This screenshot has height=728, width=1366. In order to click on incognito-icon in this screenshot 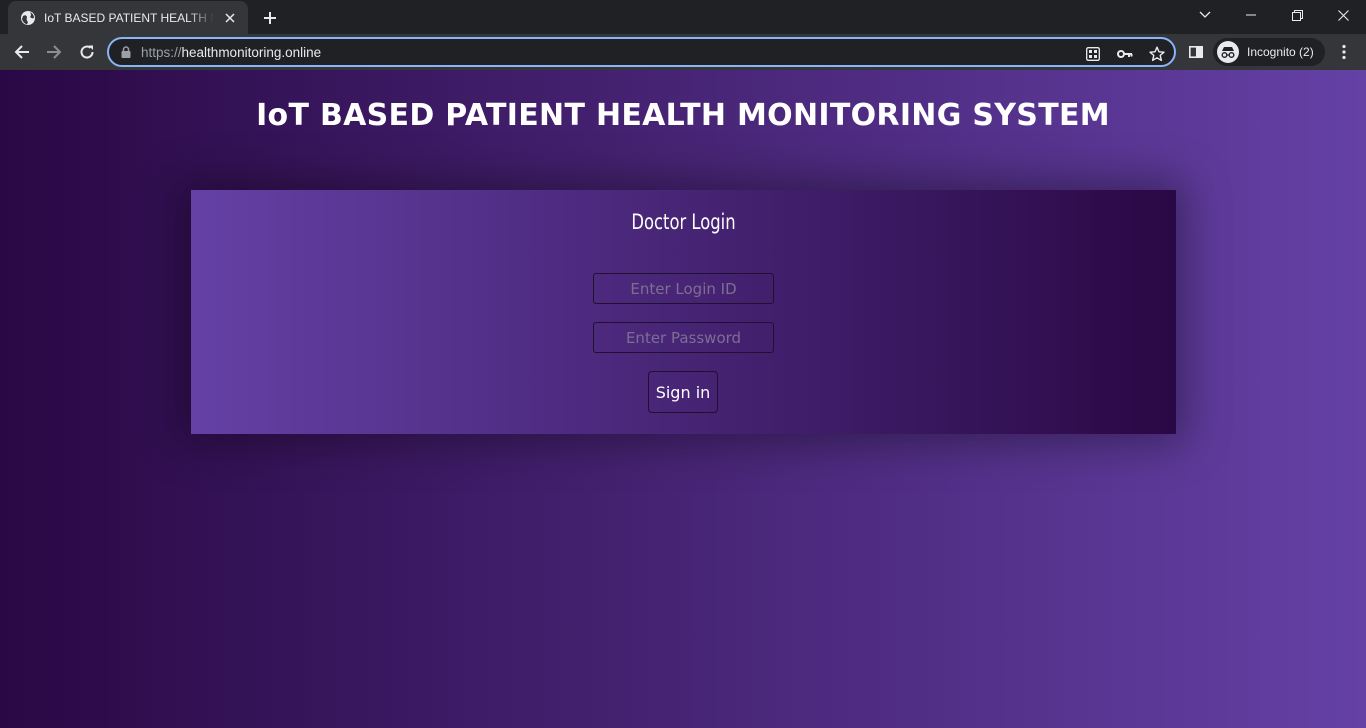, I will do `click(1228, 52)`.